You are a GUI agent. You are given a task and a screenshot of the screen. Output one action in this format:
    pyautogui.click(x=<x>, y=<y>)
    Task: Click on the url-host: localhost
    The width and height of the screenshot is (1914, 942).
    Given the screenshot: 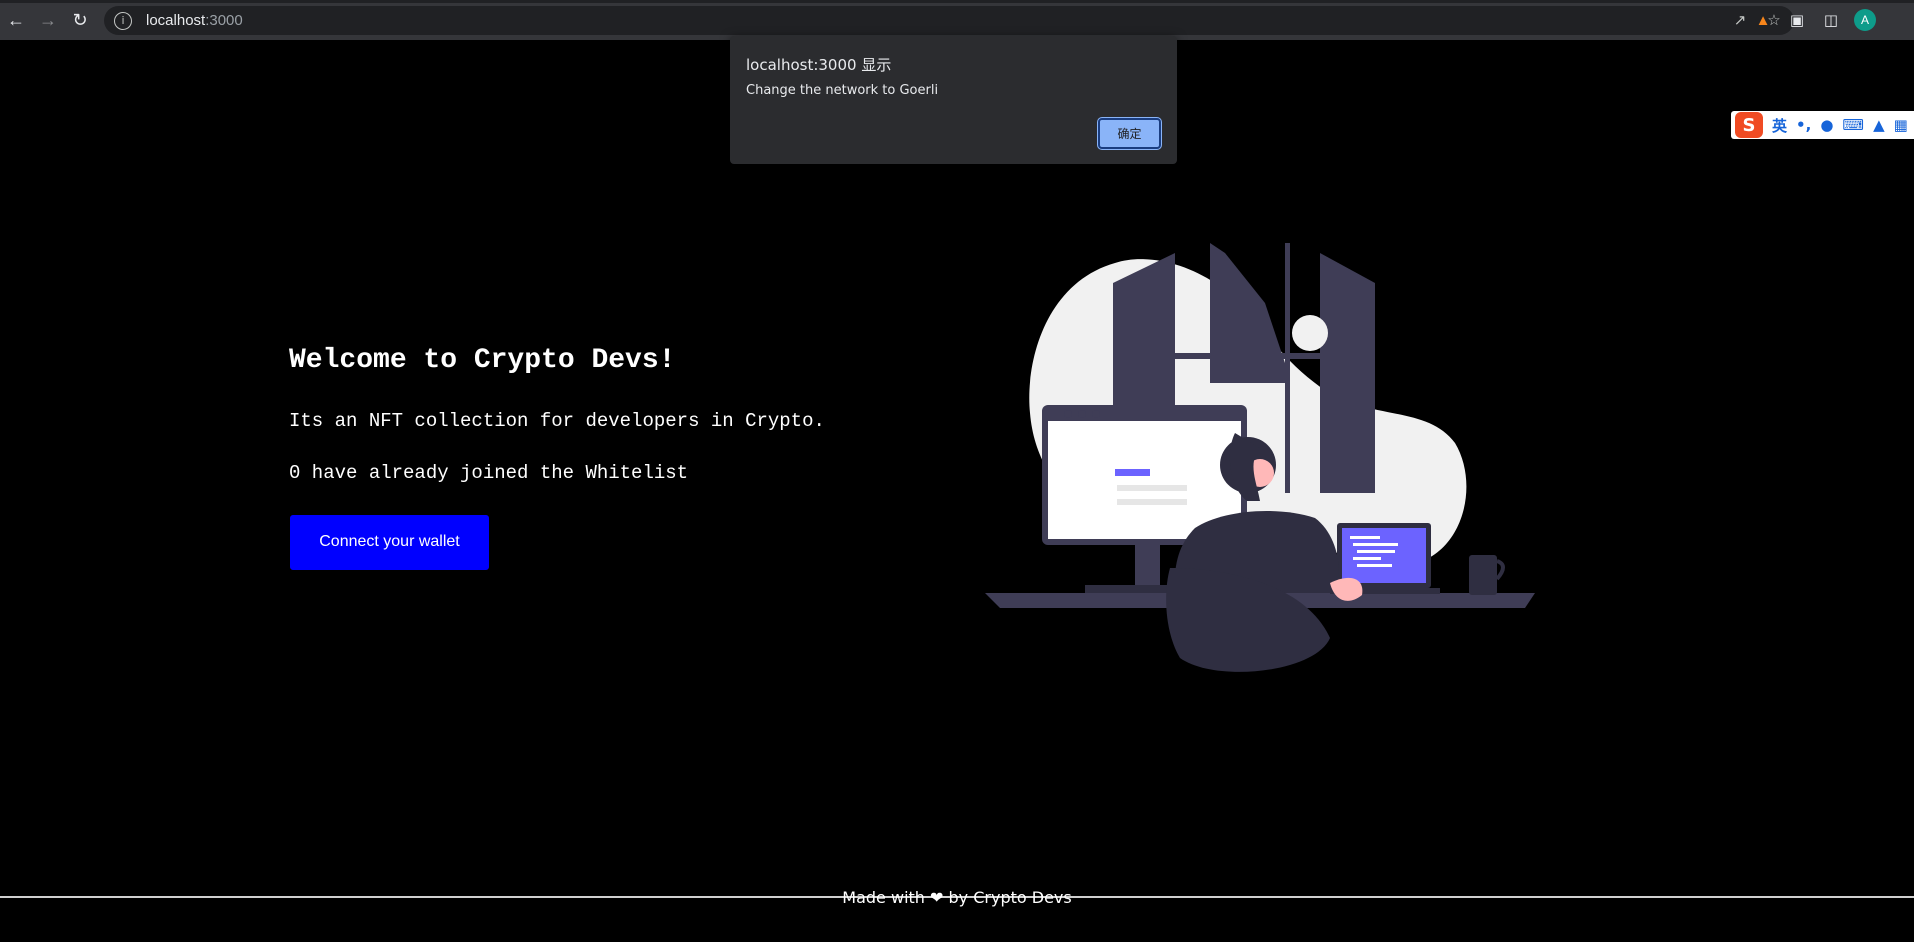 What is the action you would take?
    pyautogui.click(x=176, y=20)
    